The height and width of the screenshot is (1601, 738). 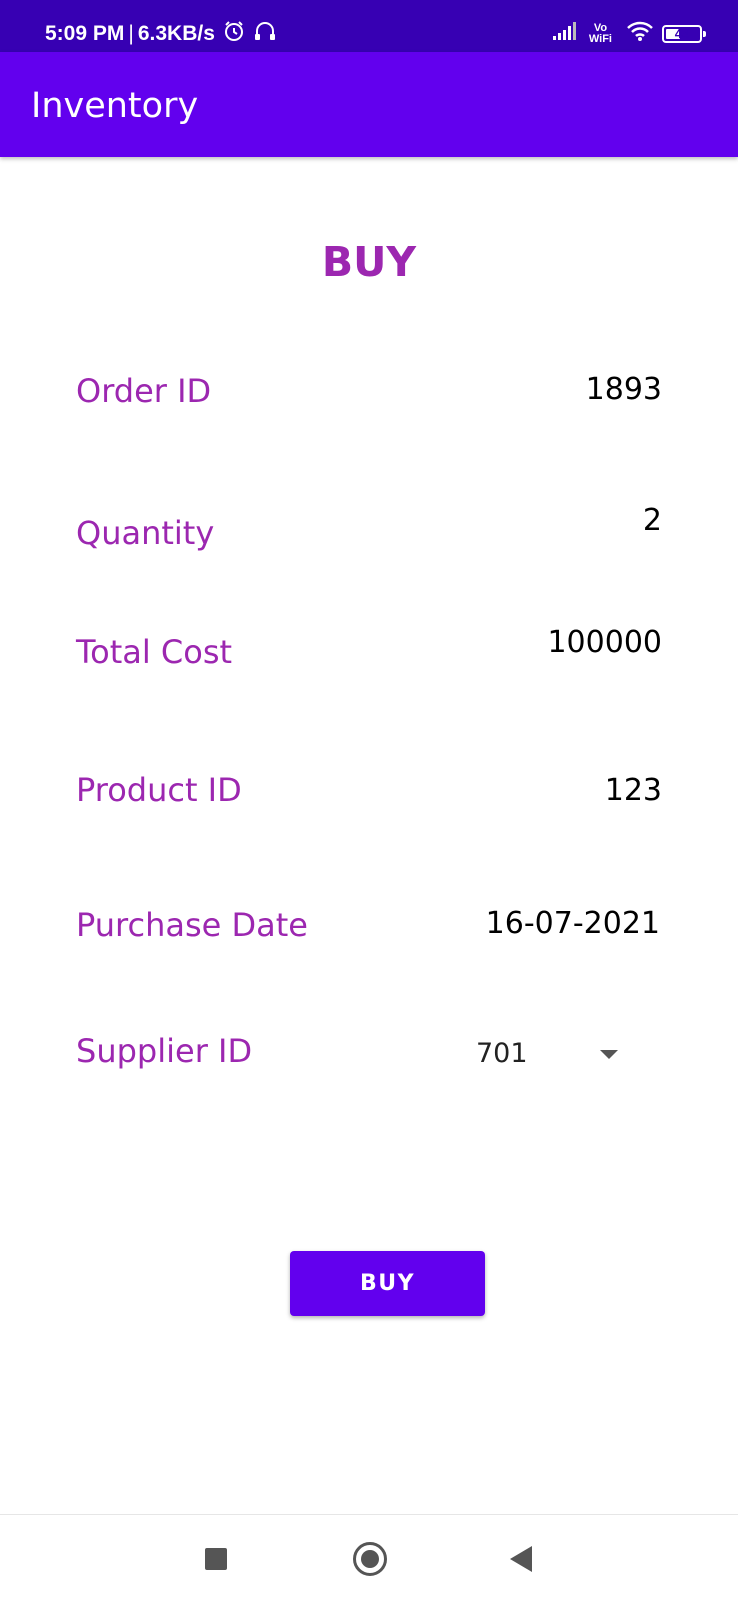 What do you see at coordinates (633, 790) in the screenshot?
I see `product-id-value: 123` at bounding box center [633, 790].